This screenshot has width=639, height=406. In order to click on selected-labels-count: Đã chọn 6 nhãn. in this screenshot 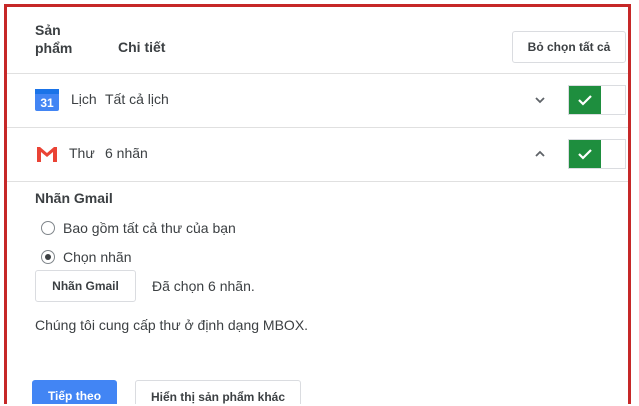, I will do `click(203, 286)`.